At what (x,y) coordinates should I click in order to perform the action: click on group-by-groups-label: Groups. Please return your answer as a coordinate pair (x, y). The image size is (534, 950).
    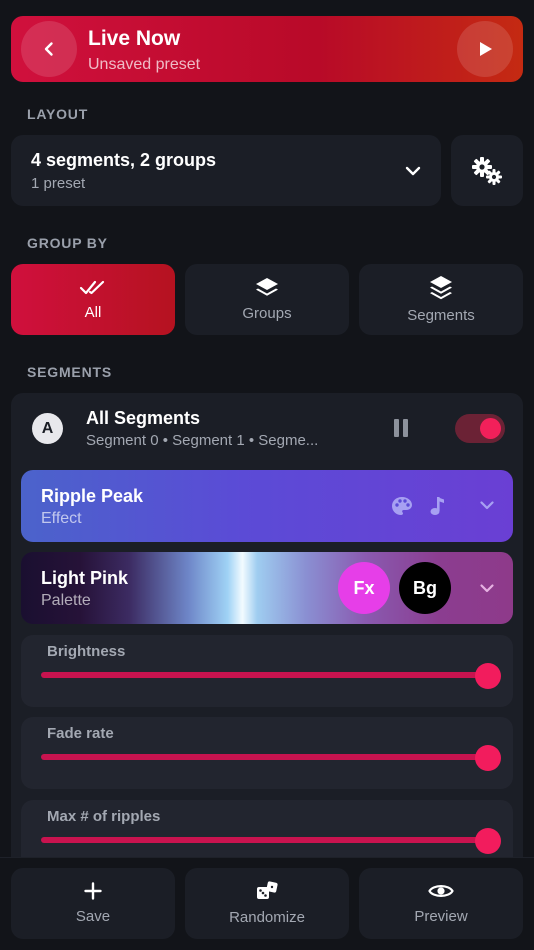
    Looking at the image, I should click on (267, 313).